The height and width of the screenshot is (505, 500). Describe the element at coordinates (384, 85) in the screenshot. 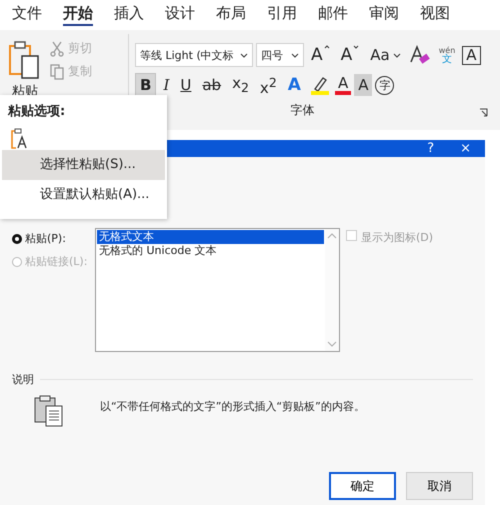

I see `enclose-characters-button: 字` at that location.